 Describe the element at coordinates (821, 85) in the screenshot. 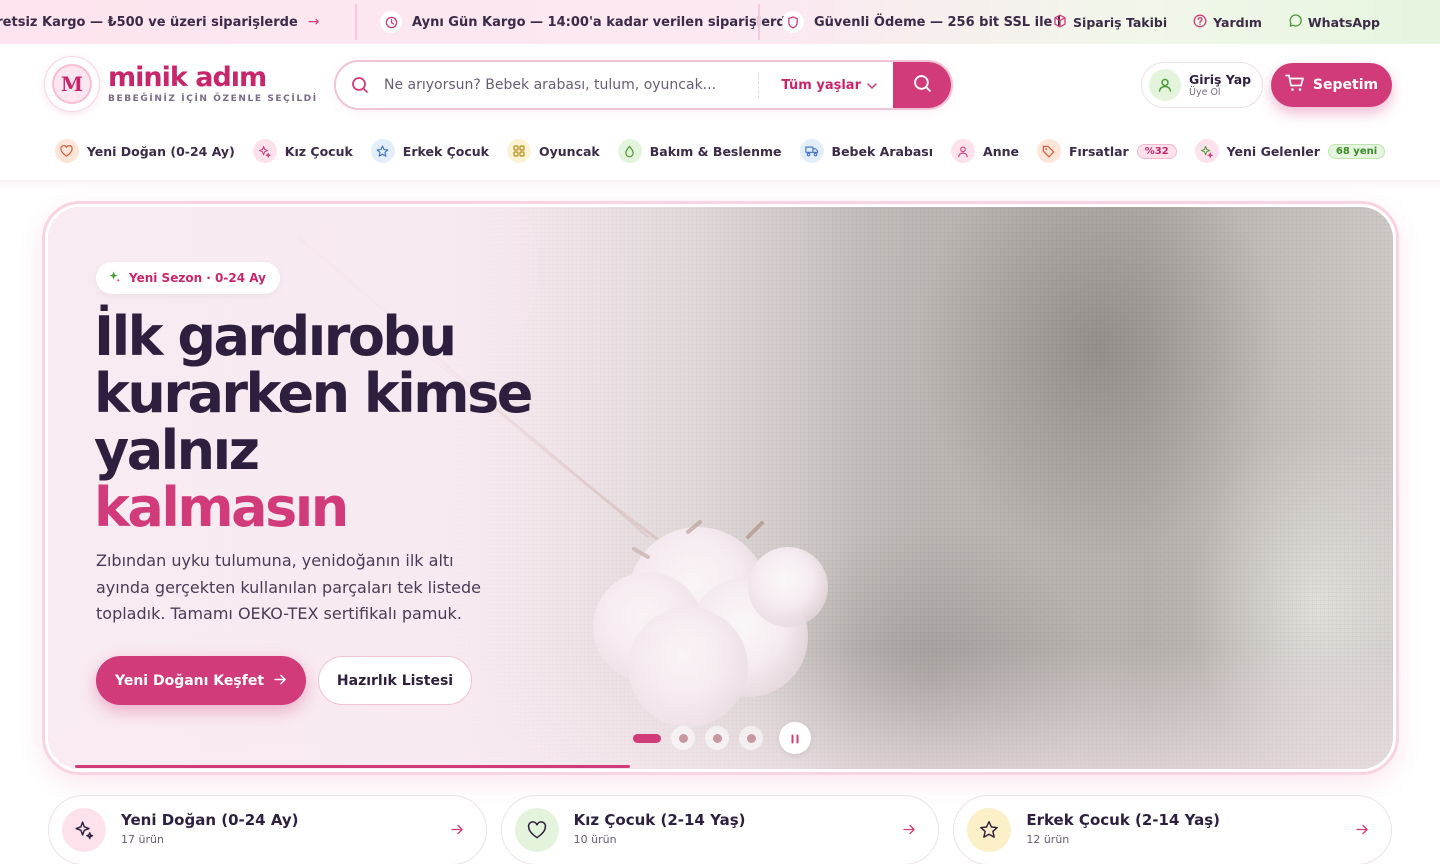

I see `age-filter-label: Tüm yaşlar` at that location.